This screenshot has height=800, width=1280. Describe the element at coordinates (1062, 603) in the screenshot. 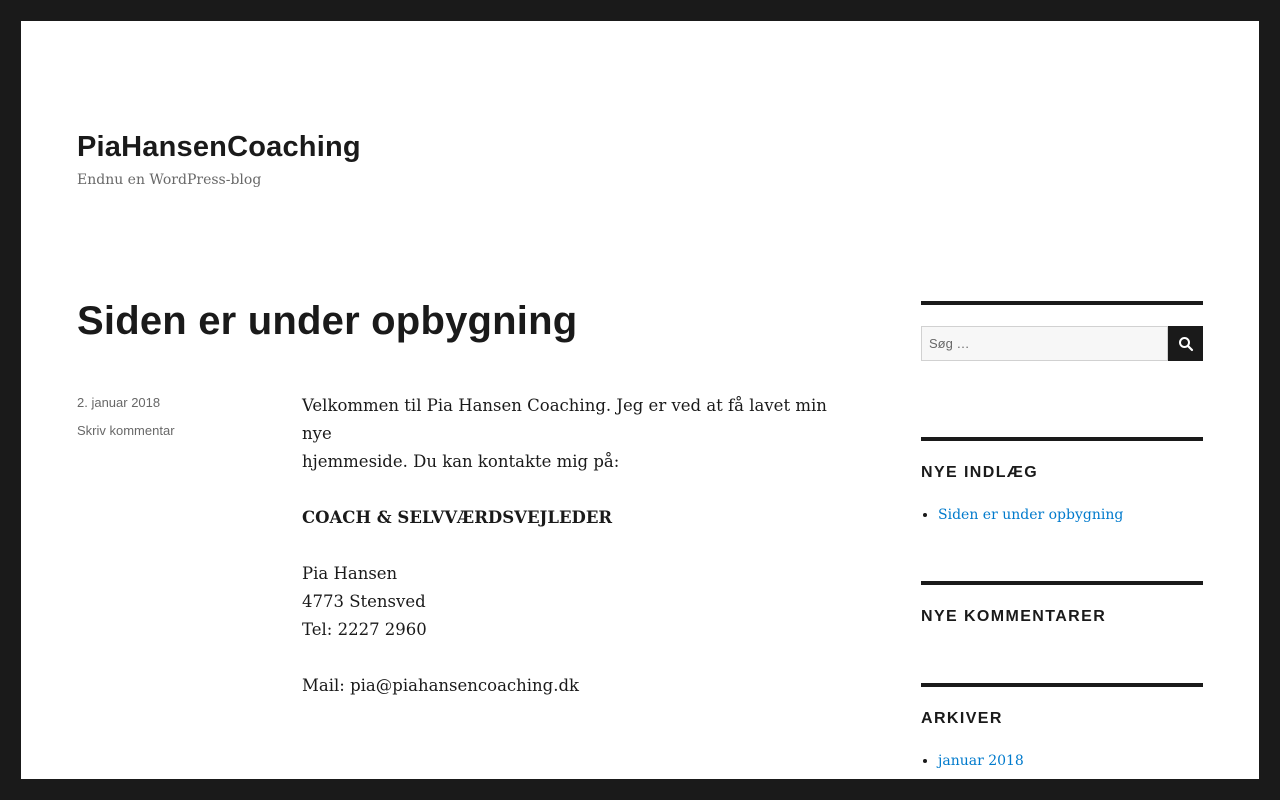

I see `recent-comments-widget: NYE KOMMENTARER` at that location.